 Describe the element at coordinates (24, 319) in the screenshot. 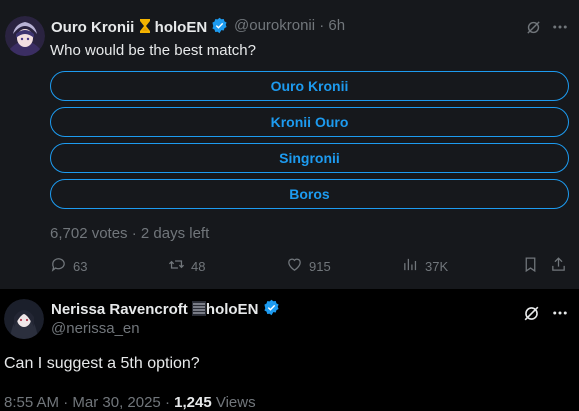

I see `reply-avatar` at that location.